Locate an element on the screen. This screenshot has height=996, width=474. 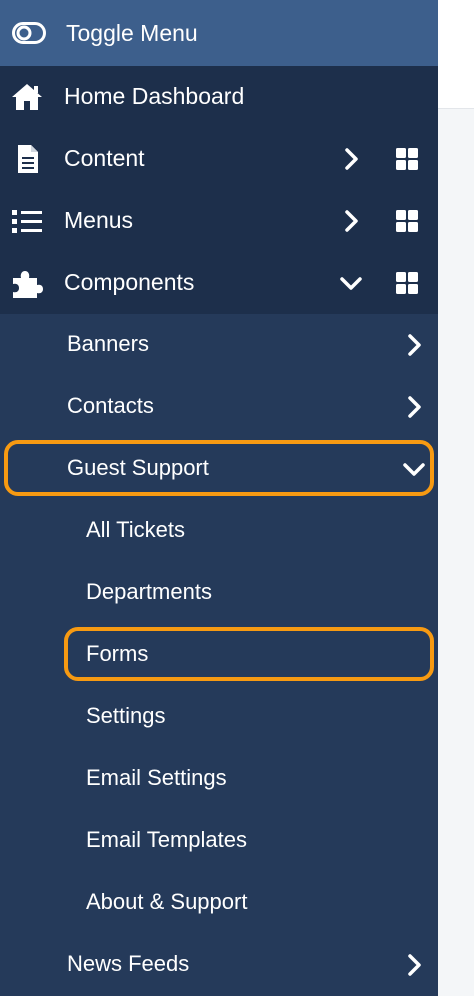
sidebar-item-content: Content is located at coordinates (219, 159).